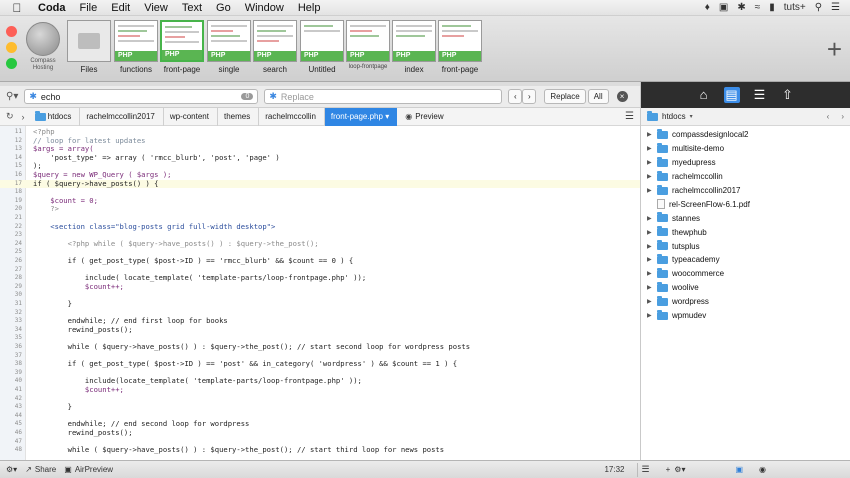  Describe the element at coordinates (668, 469) in the screenshot. I see `add-file-plus-icon: +` at that location.